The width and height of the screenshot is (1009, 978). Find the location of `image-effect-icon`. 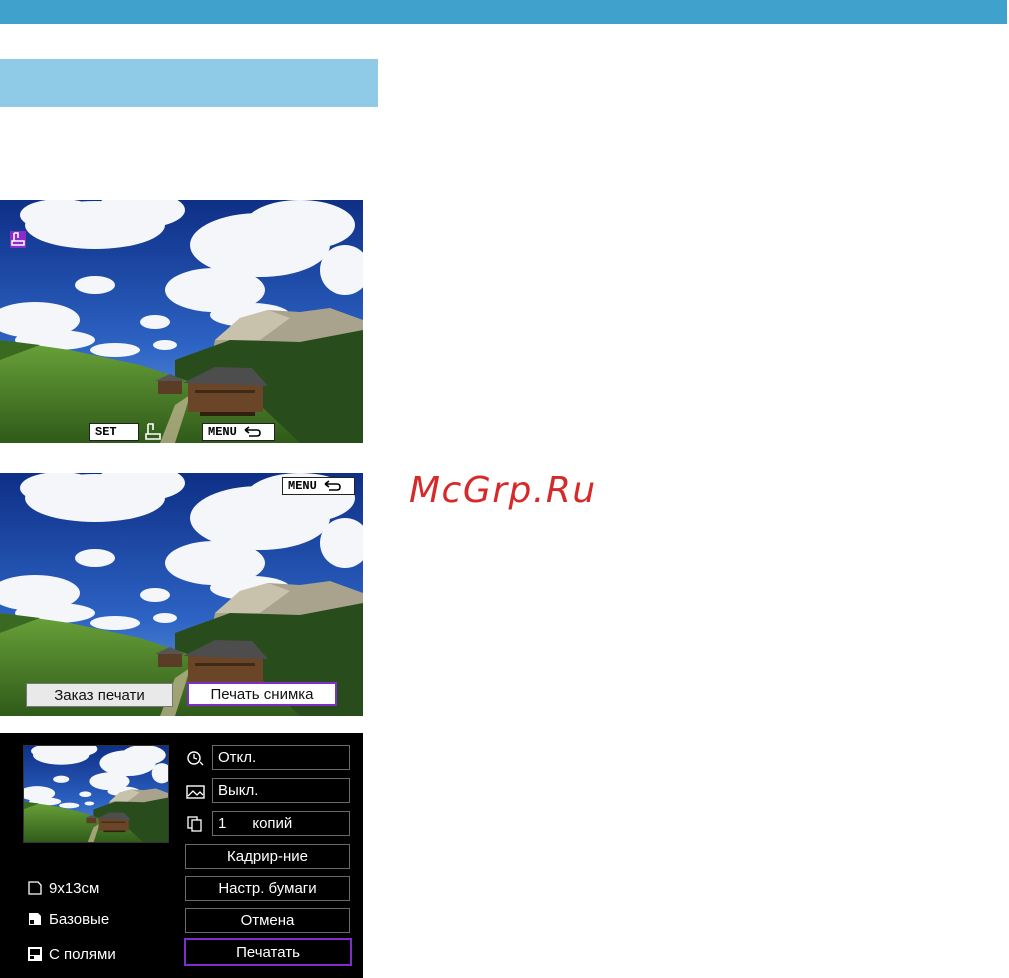

image-effect-icon is located at coordinates (196, 792).